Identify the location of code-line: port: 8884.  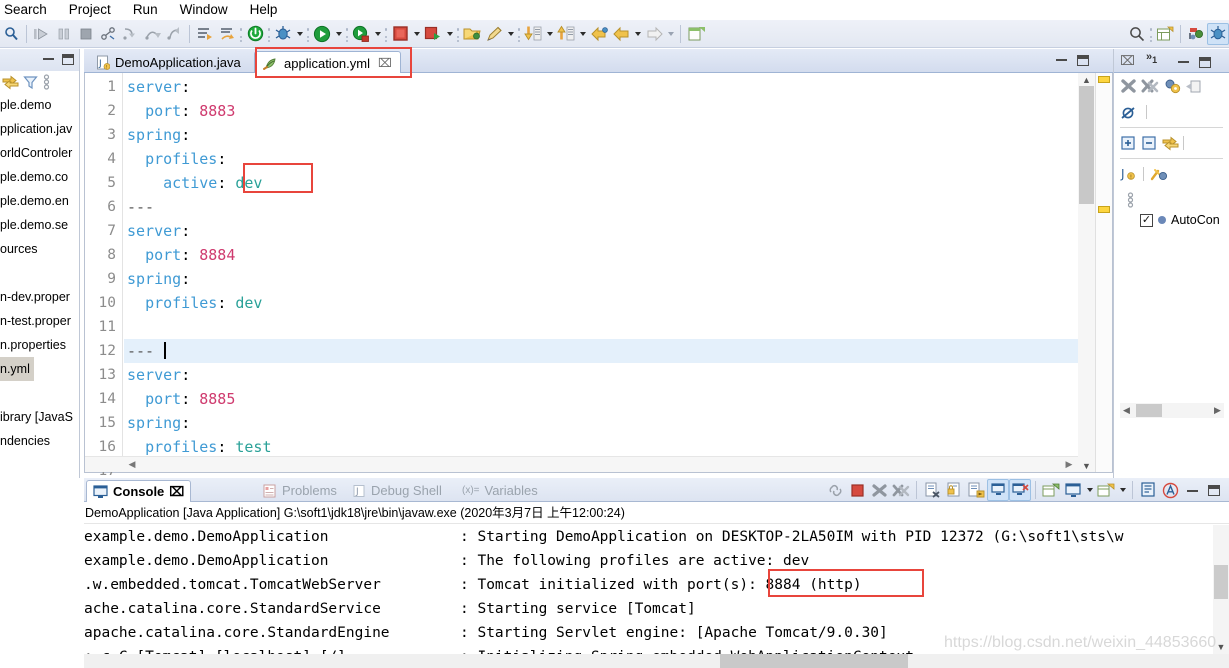
(601, 255).